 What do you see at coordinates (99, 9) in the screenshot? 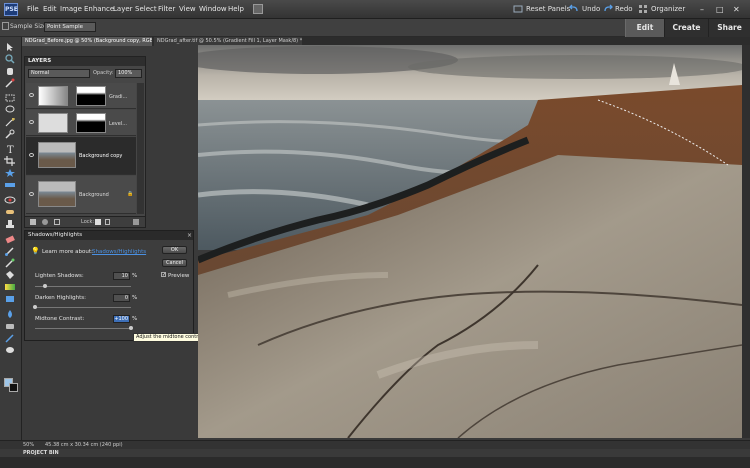
I see `menu-enhance: Enhance` at bounding box center [99, 9].